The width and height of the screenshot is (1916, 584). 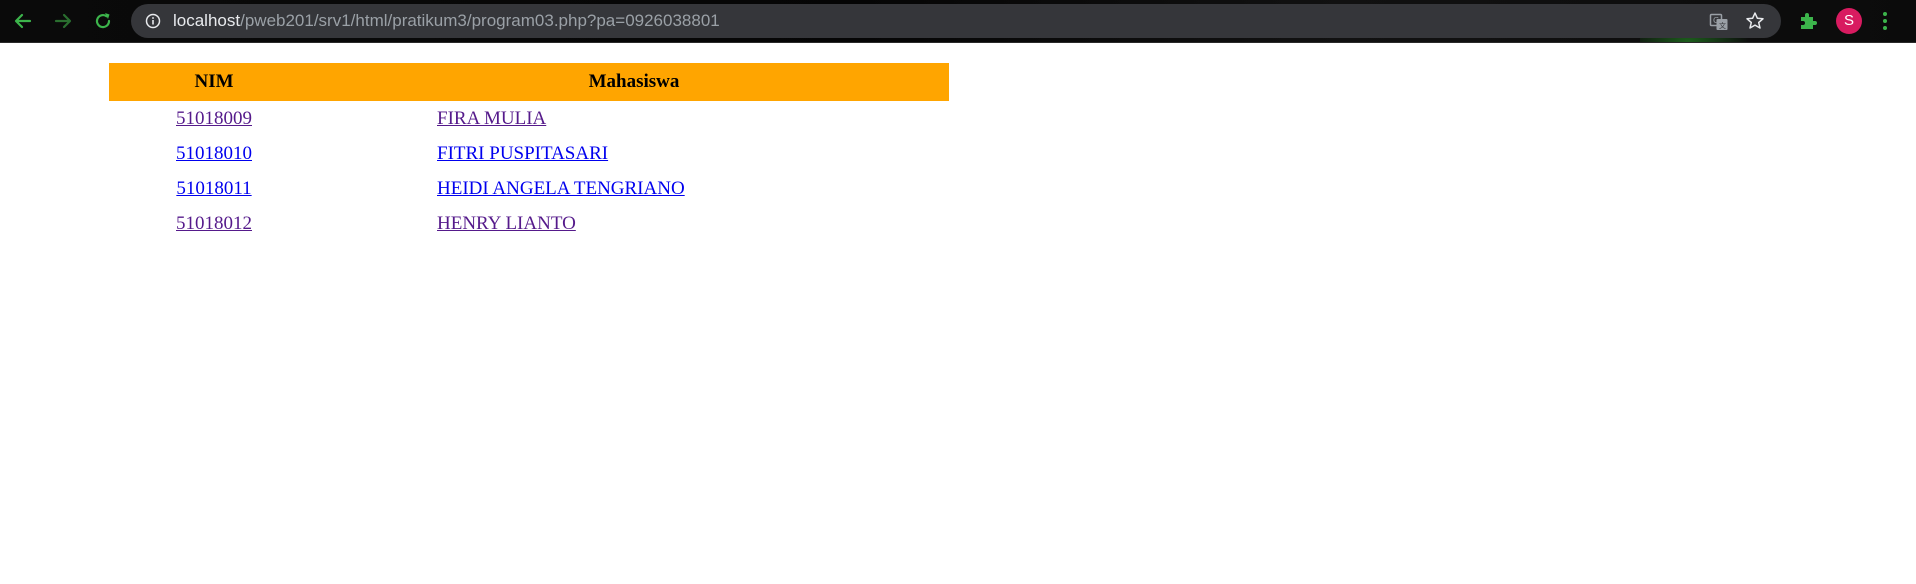 What do you see at coordinates (1849, 21) in the screenshot?
I see `profile-avatar: S` at bounding box center [1849, 21].